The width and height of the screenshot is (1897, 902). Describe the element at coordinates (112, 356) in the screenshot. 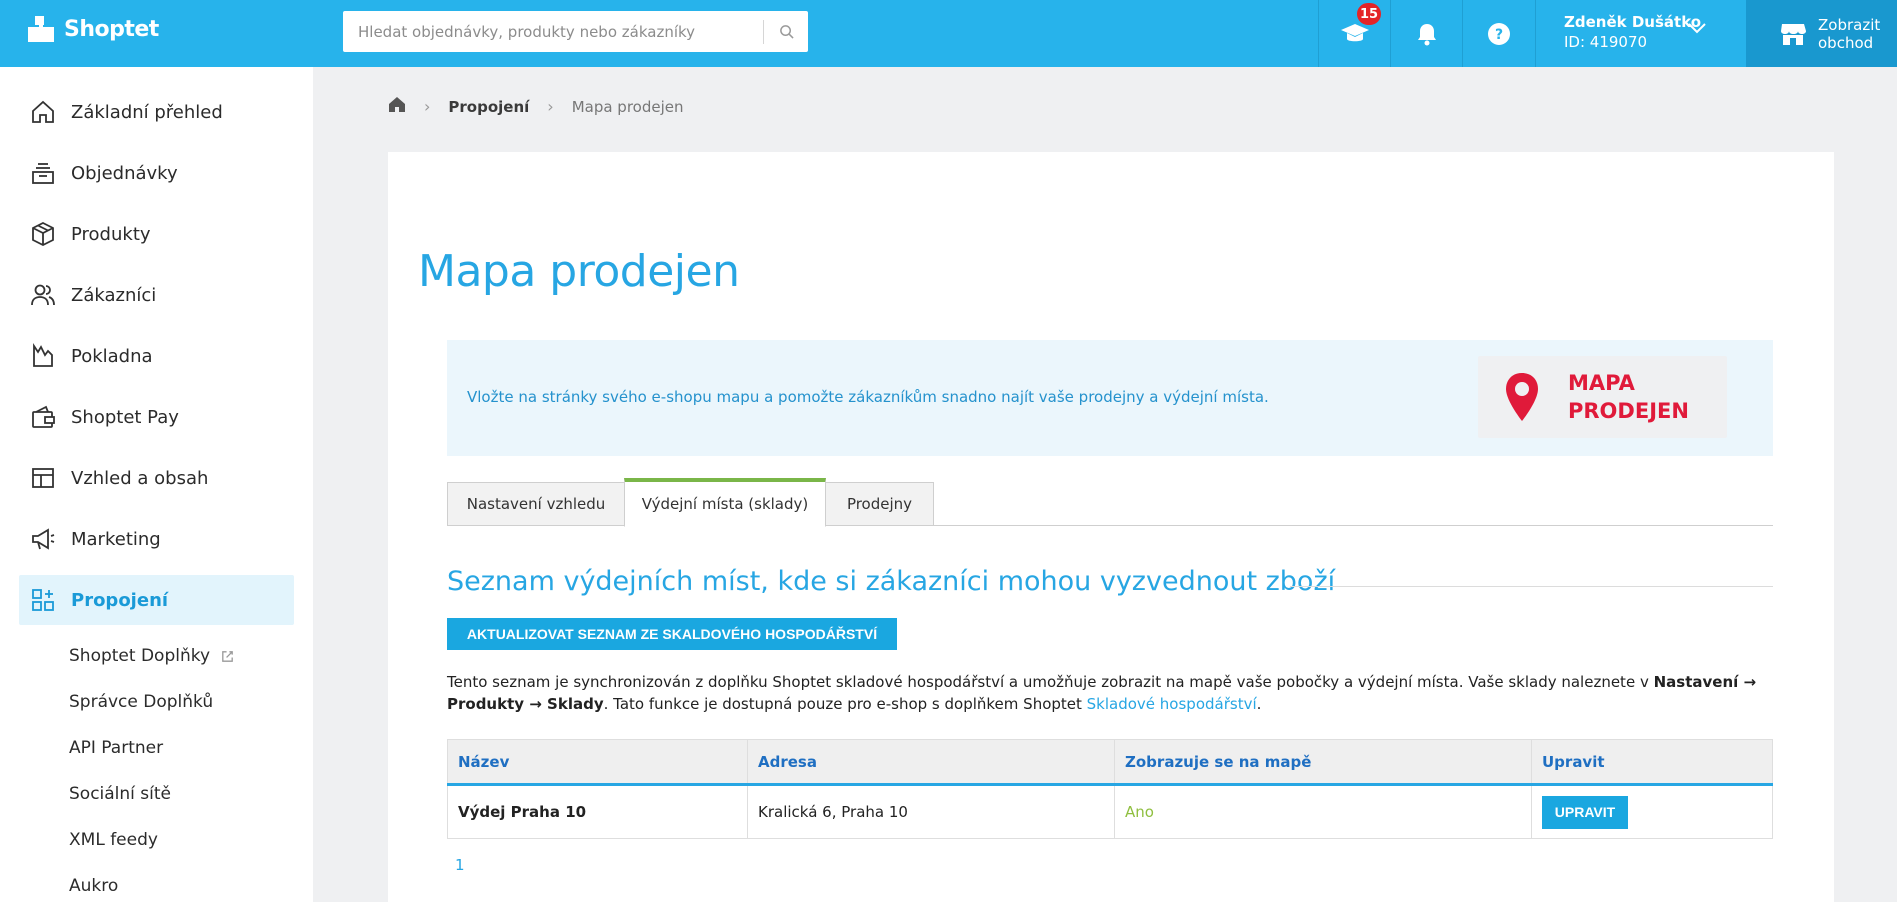

I see `sidebar-item-label: Pokladna` at that location.